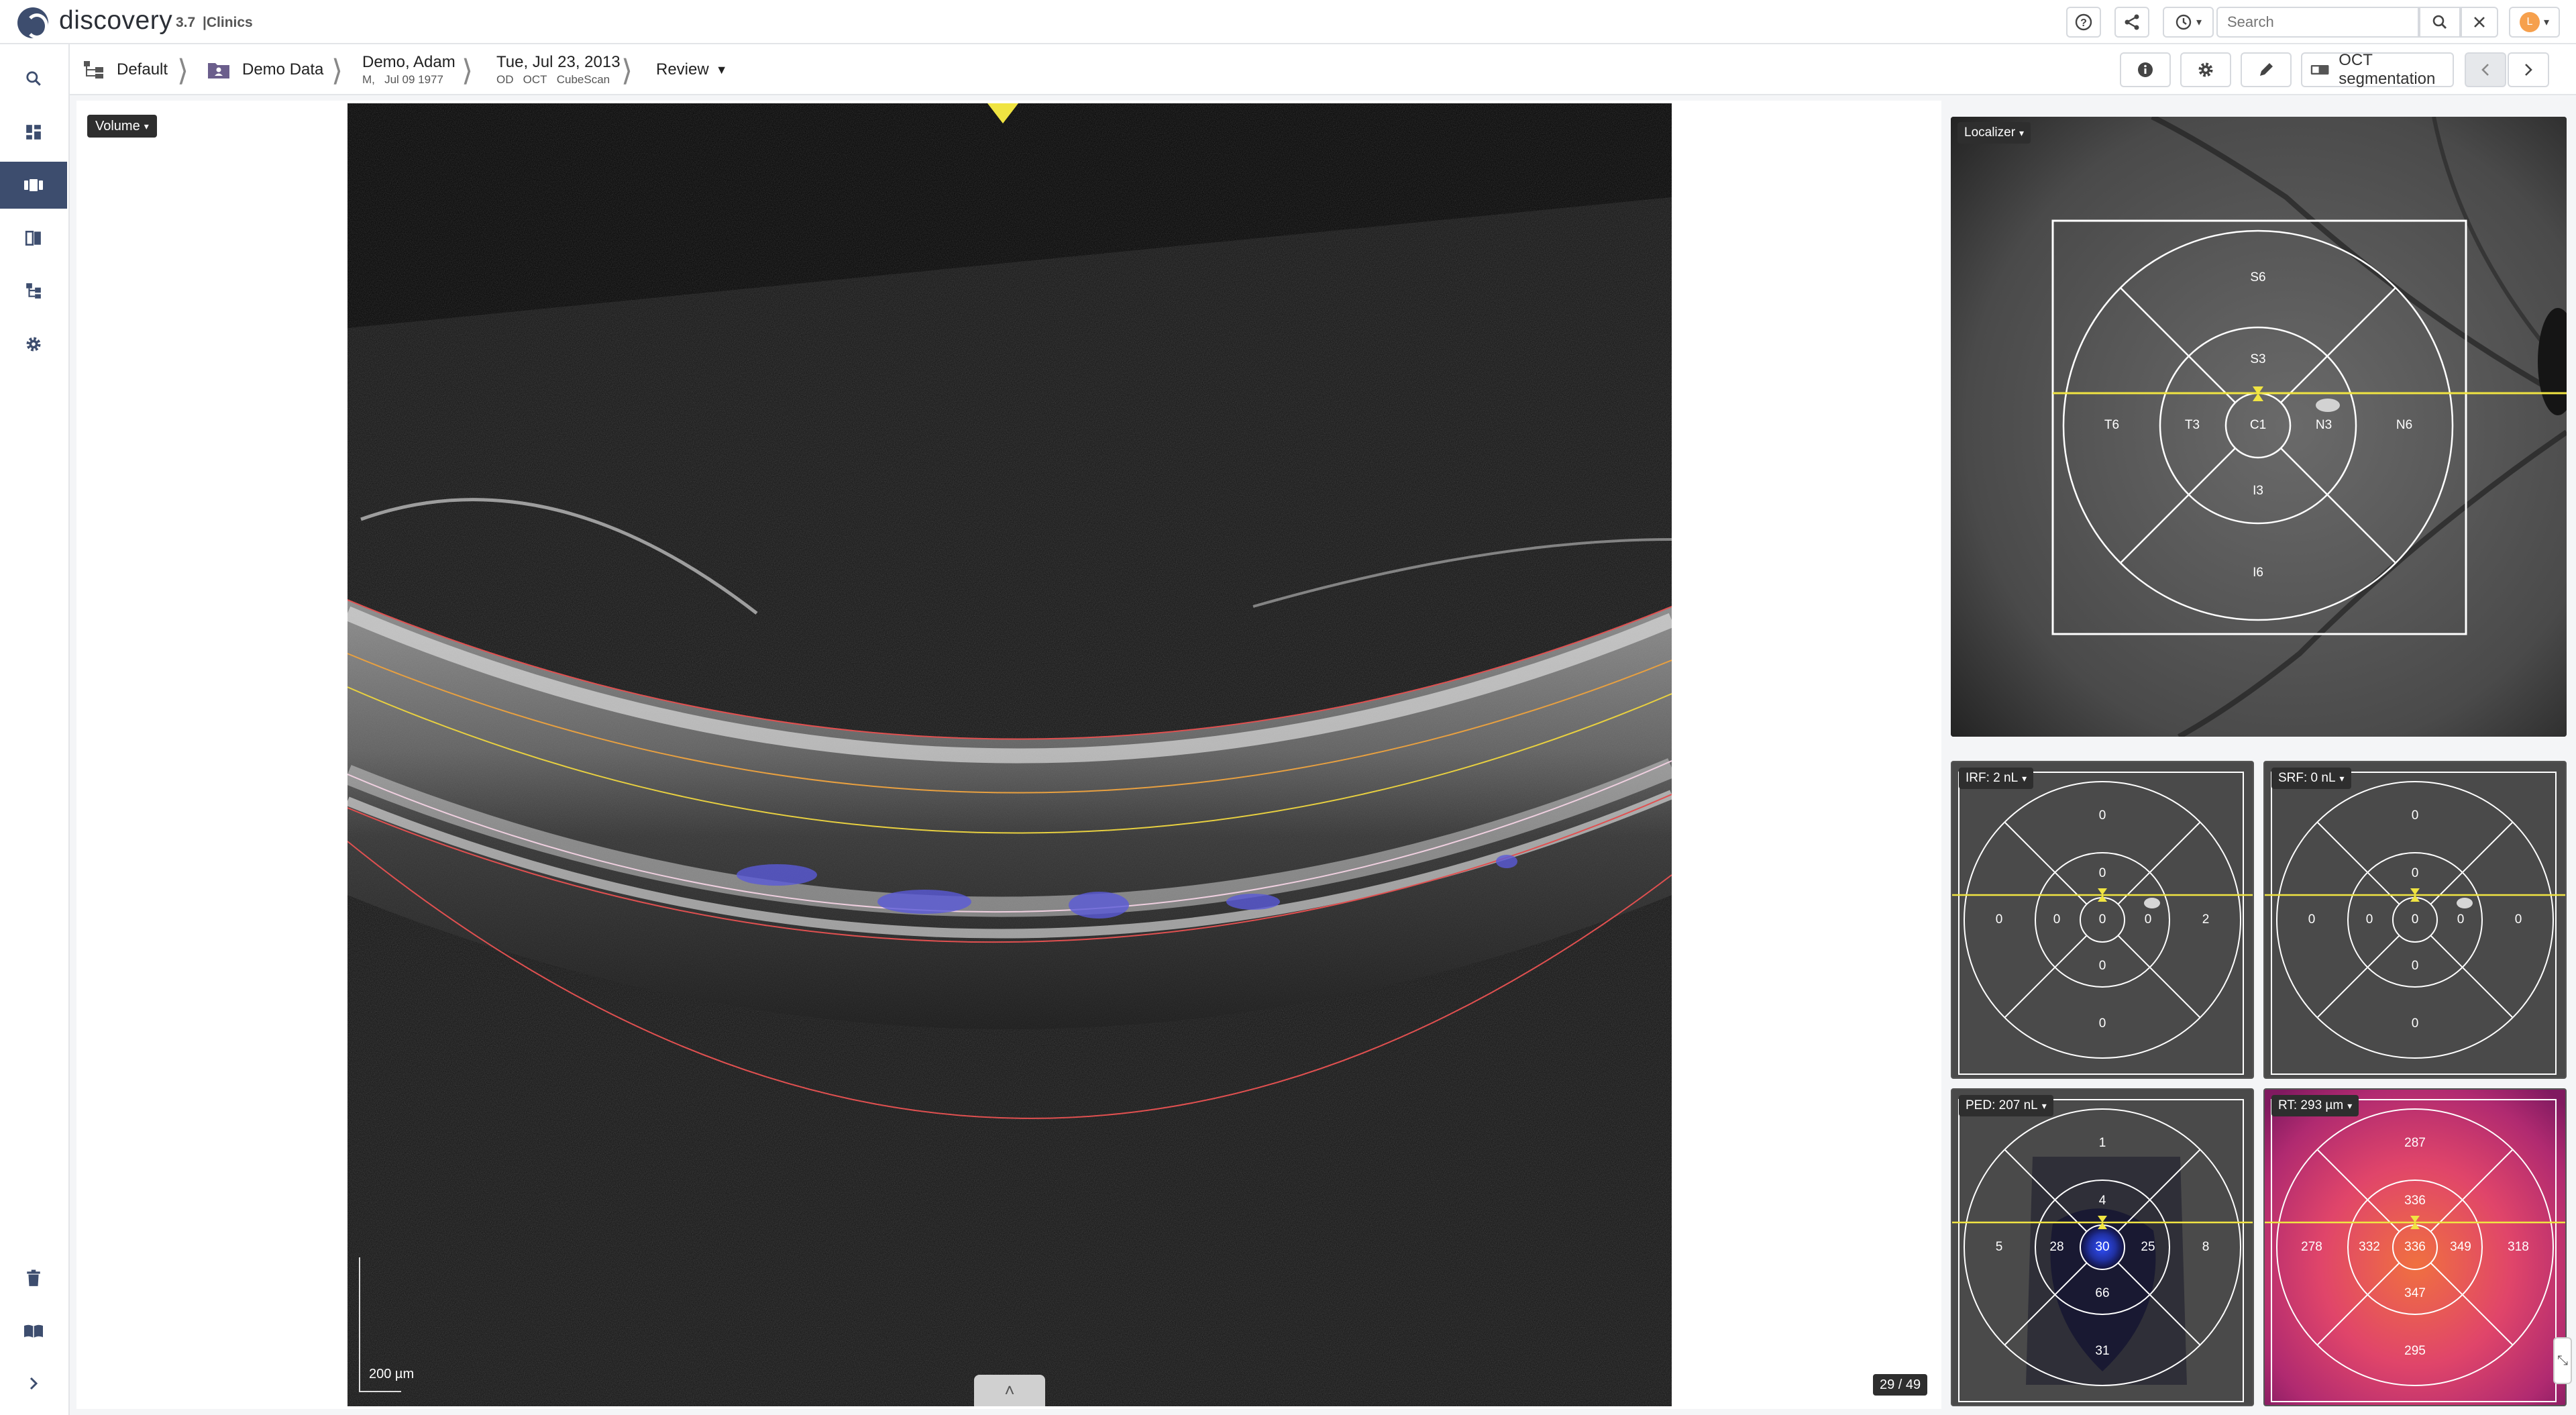  What do you see at coordinates (583, 79) in the screenshot?
I see `exam-protocol: CubeScan` at bounding box center [583, 79].